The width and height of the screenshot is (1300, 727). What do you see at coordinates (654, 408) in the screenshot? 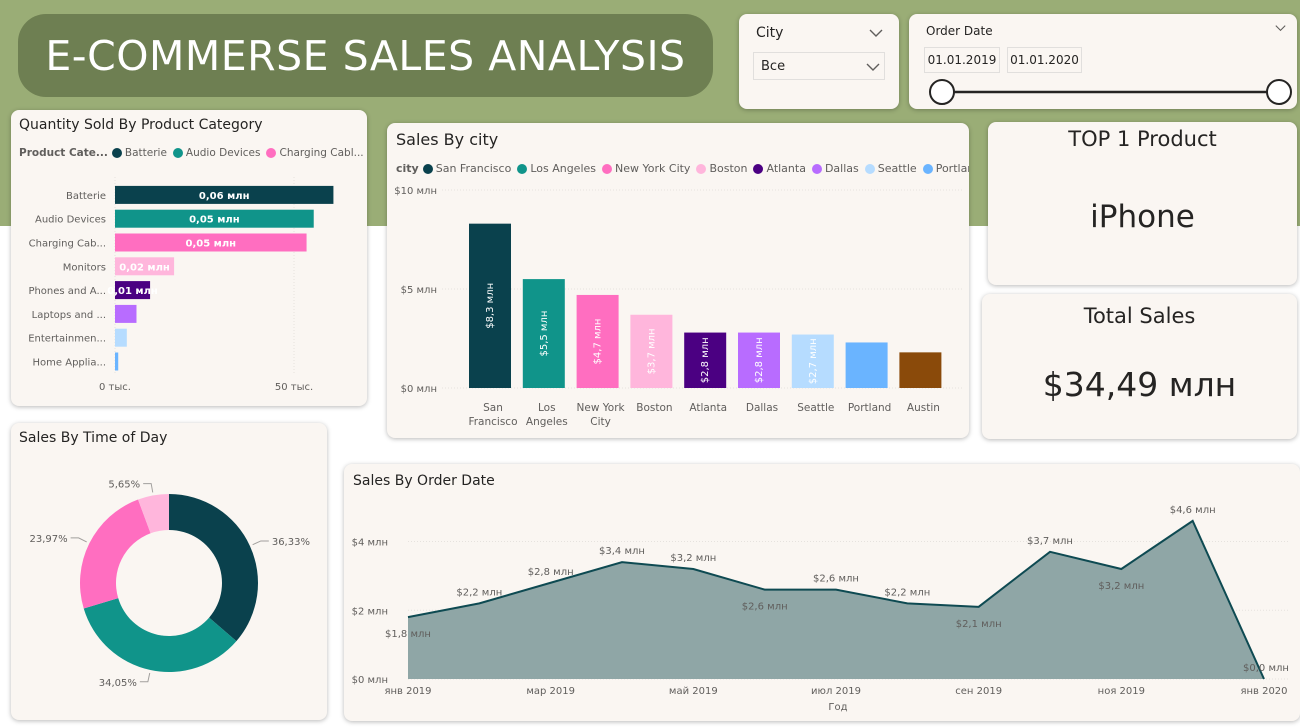
I see `x-tick-label: Boston` at bounding box center [654, 408].